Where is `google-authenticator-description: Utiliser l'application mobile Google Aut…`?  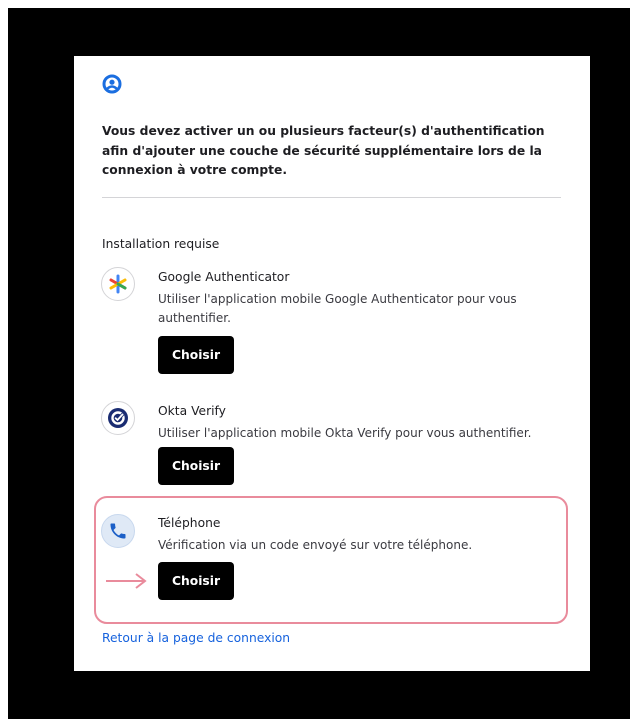 google-authenticator-description: Utiliser l'application mobile Google Aut… is located at coordinates (337, 308).